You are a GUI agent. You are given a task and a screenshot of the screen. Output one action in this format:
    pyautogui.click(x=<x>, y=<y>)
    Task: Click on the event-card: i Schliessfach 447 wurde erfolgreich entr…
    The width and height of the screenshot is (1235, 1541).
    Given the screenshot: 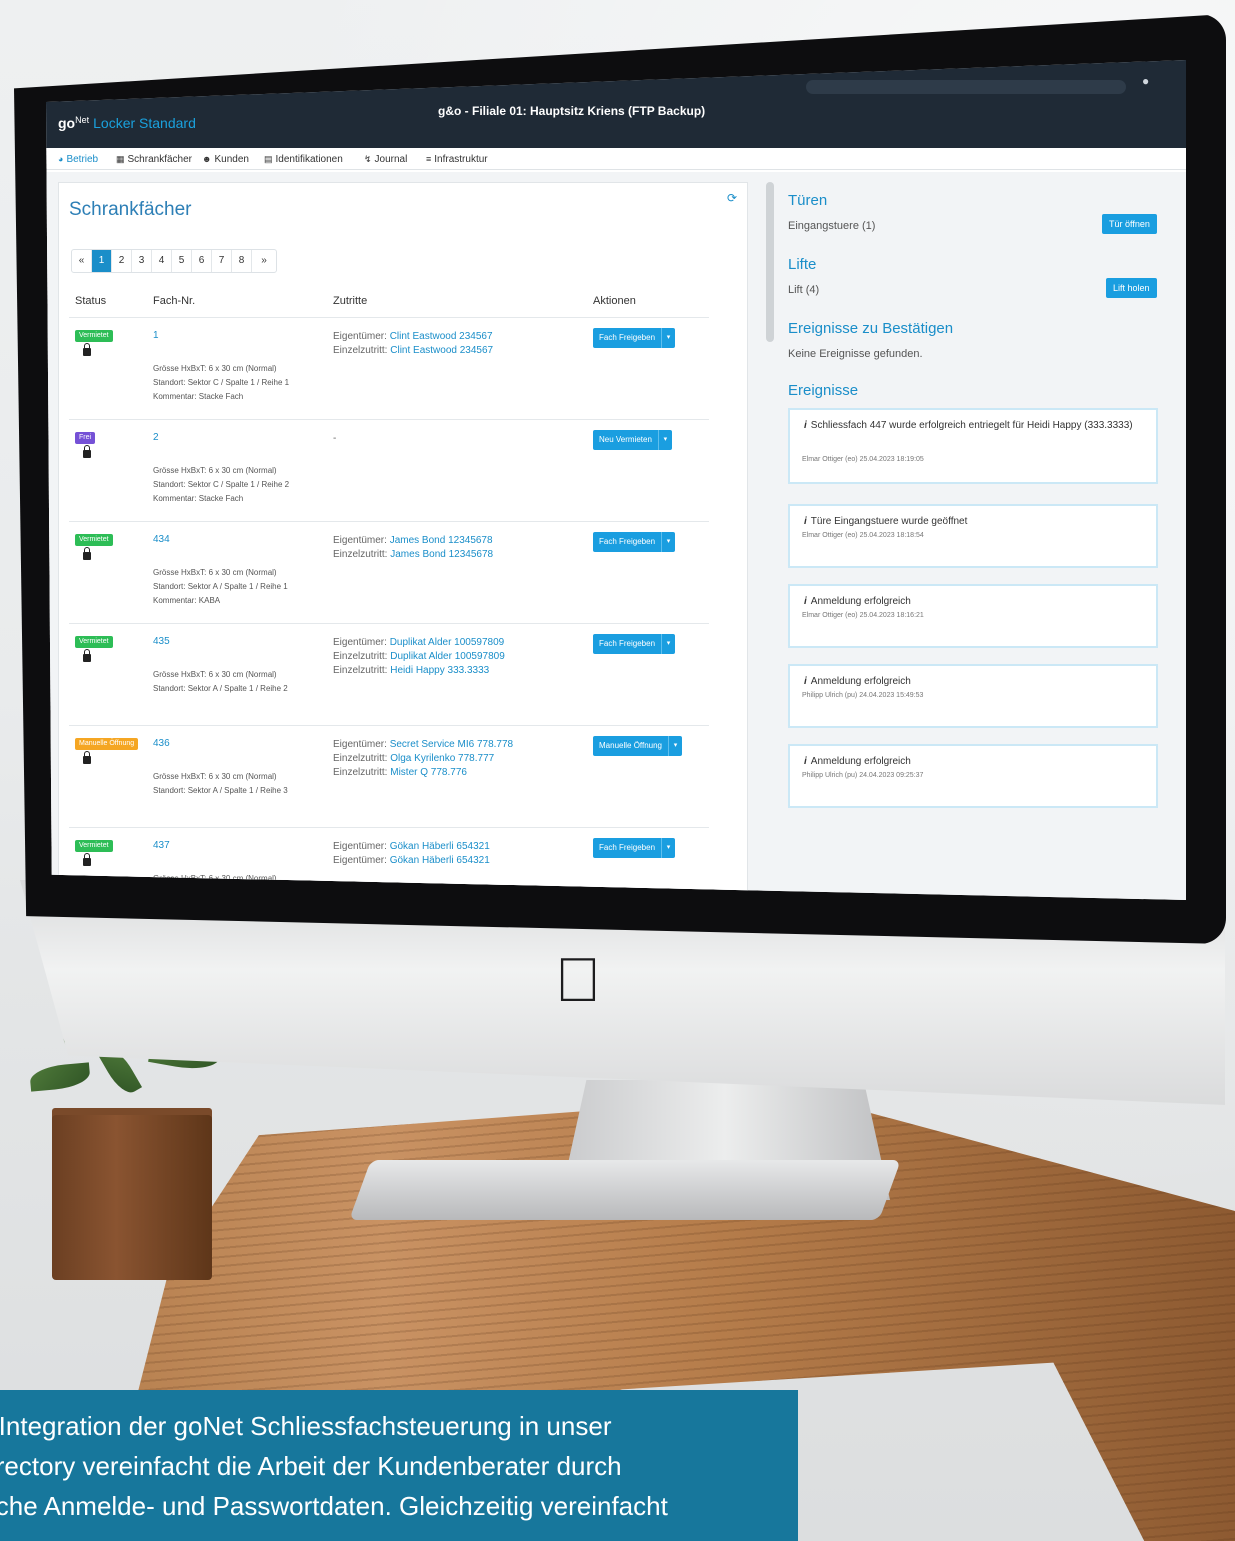 What is the action you would take?
    pyautogui.click(x=973, y=446)
    